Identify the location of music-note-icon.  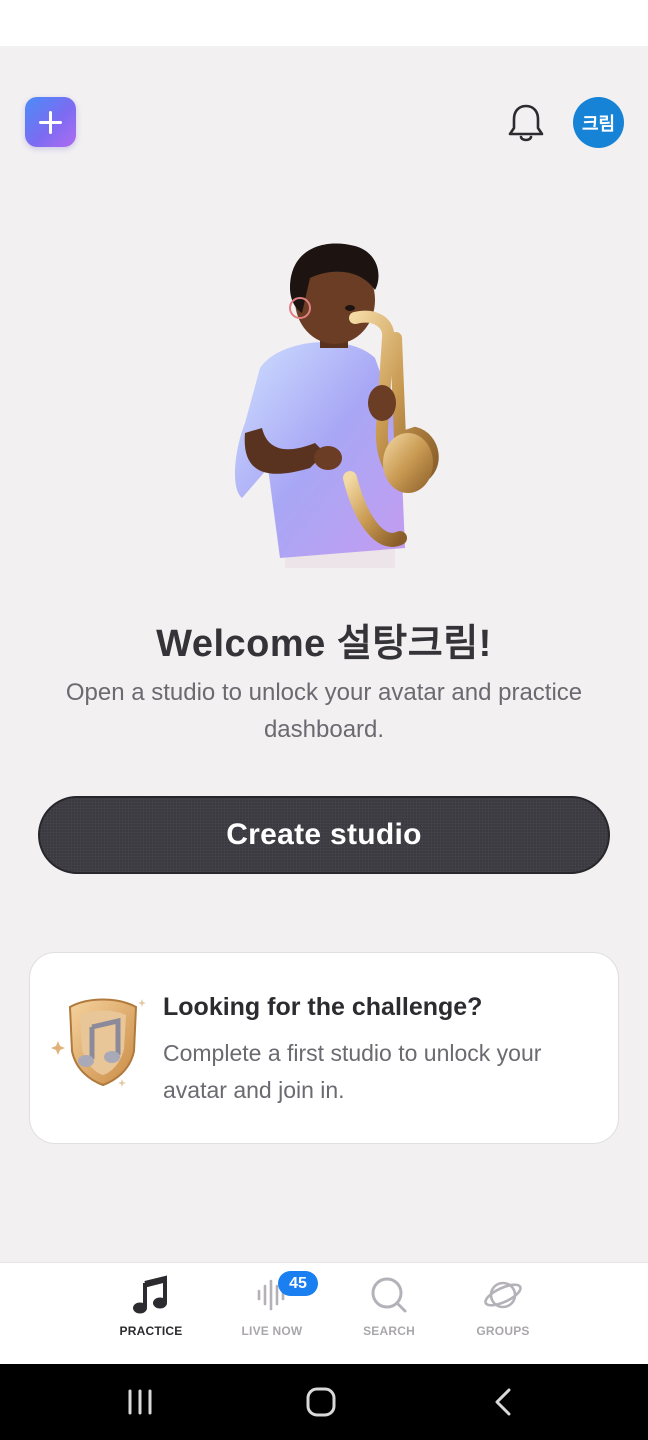
(150, 1294).